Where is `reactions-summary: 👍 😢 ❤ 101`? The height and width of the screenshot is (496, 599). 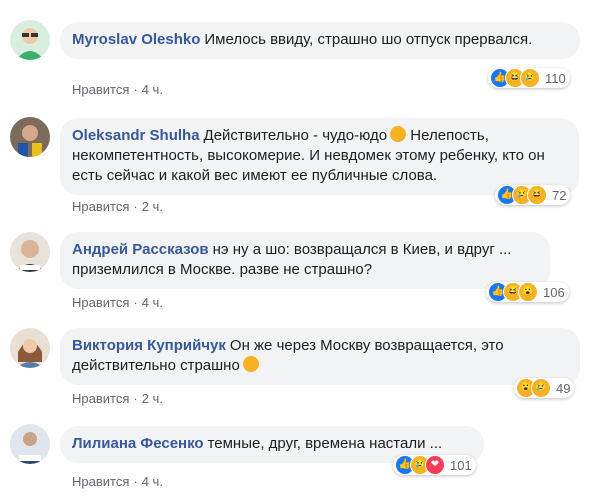
reactions-summary: 👍 😢 ❤ 101 is located at coordinates (434, 465).